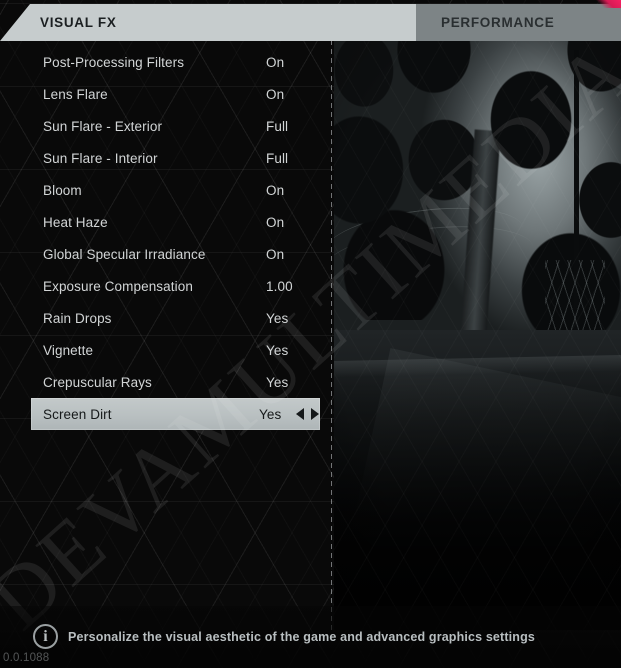  What do you see at coordinates (331, 335) in the screenshot?
I see `panel-divider` at bounding box center [331, 335].